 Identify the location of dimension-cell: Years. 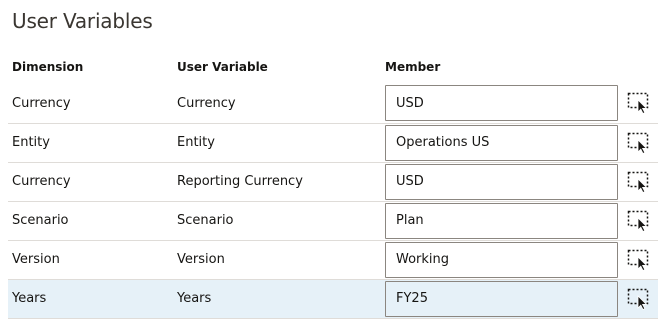
(29, 298).